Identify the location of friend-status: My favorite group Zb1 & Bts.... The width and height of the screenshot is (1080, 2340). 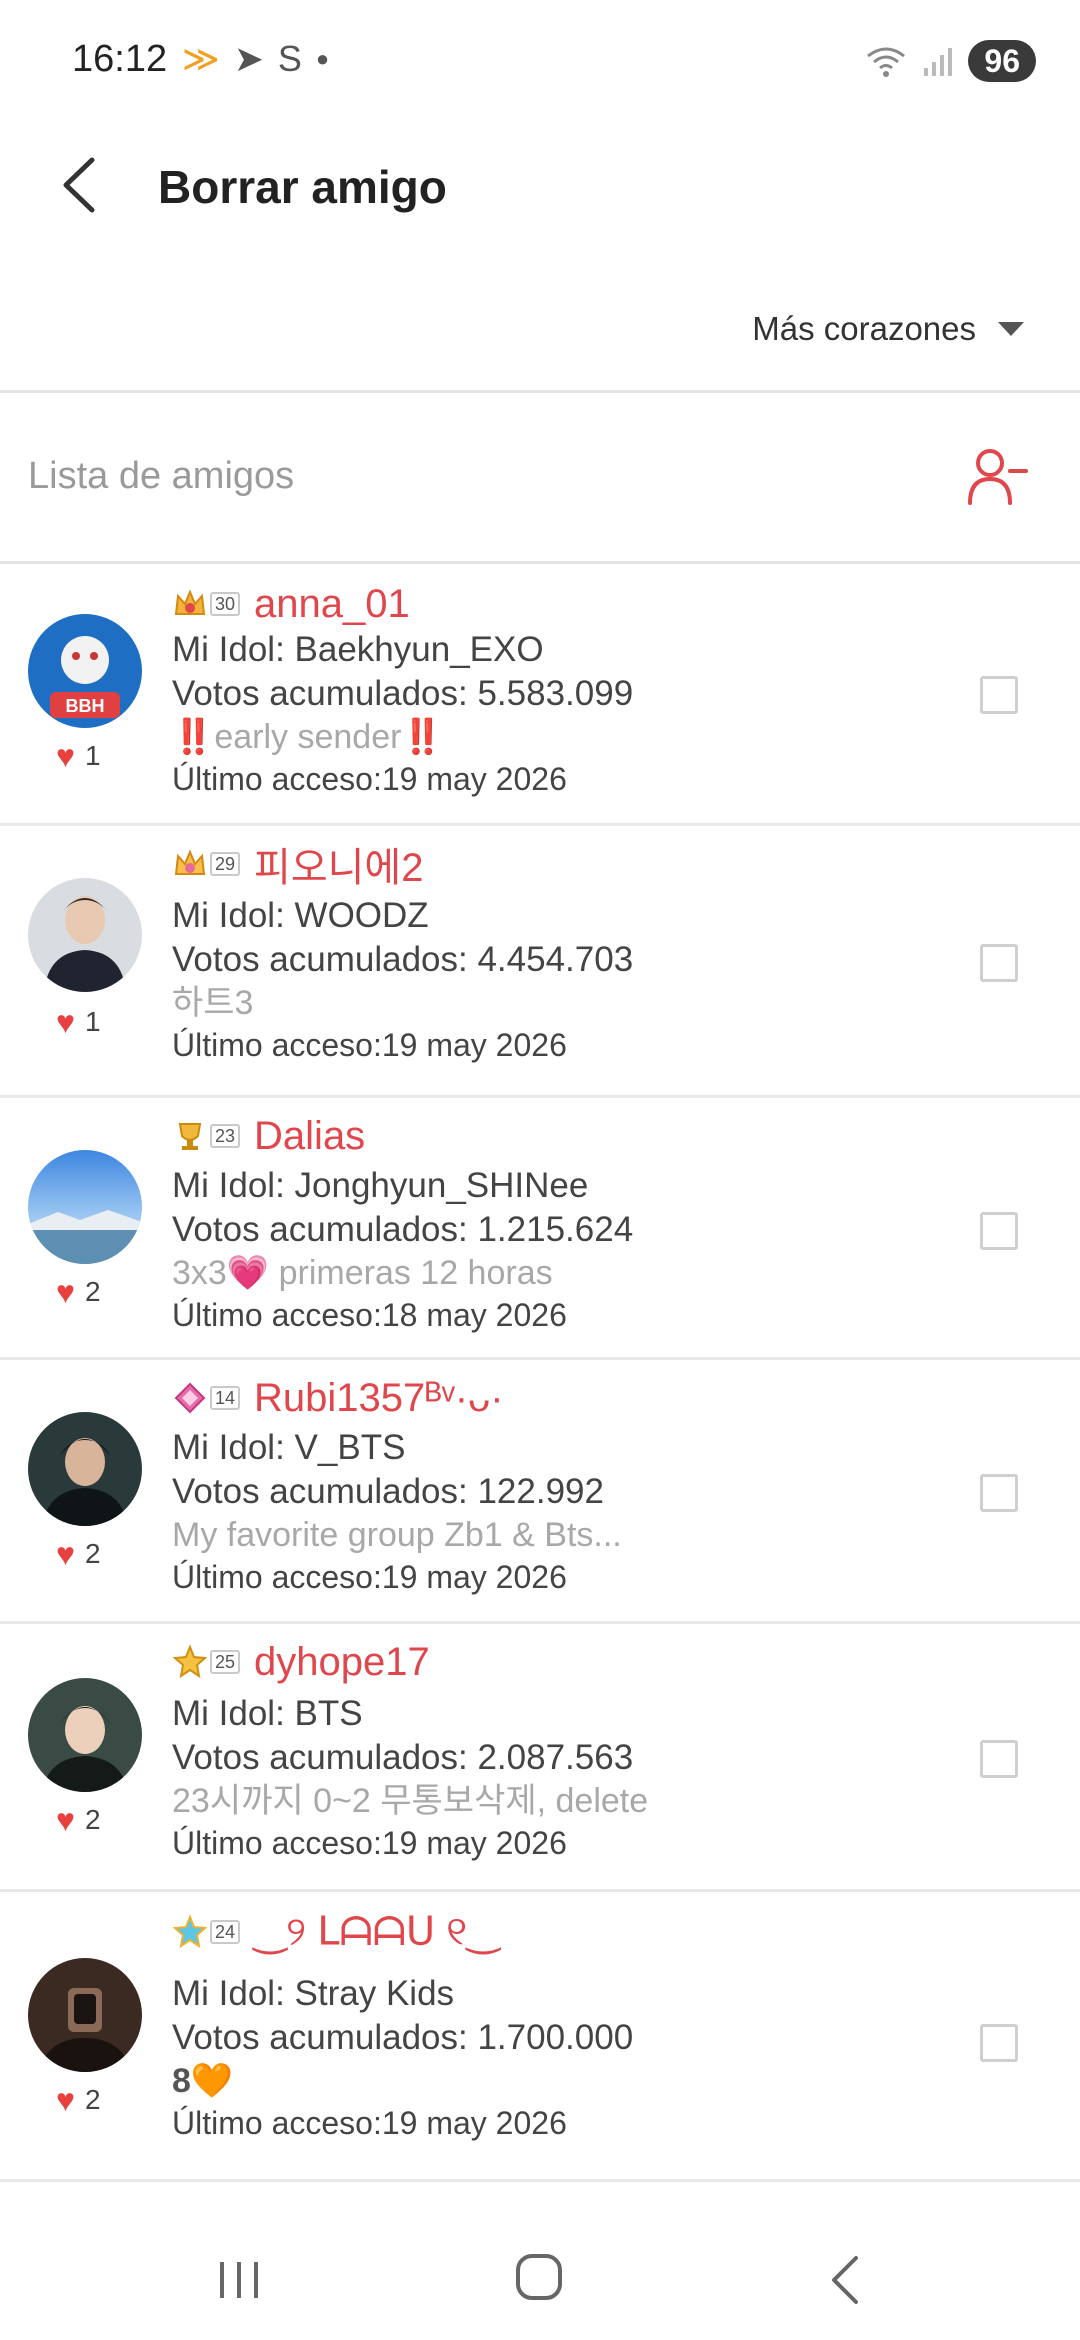
(397, 1535).